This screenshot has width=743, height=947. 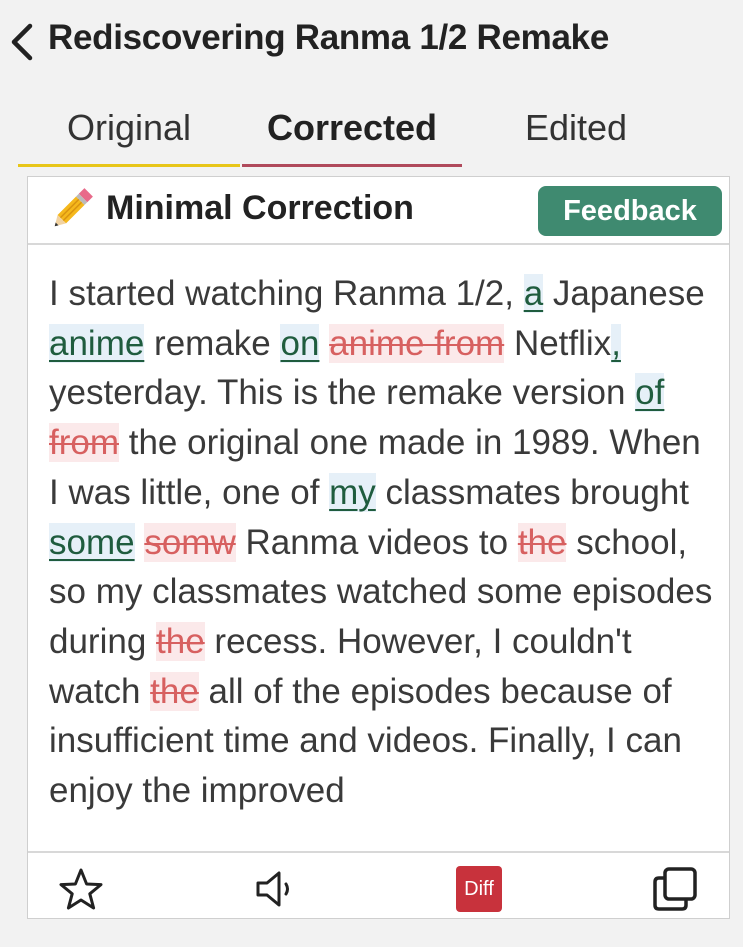 I want to click on added-word: some, so click(x=92, y=542).